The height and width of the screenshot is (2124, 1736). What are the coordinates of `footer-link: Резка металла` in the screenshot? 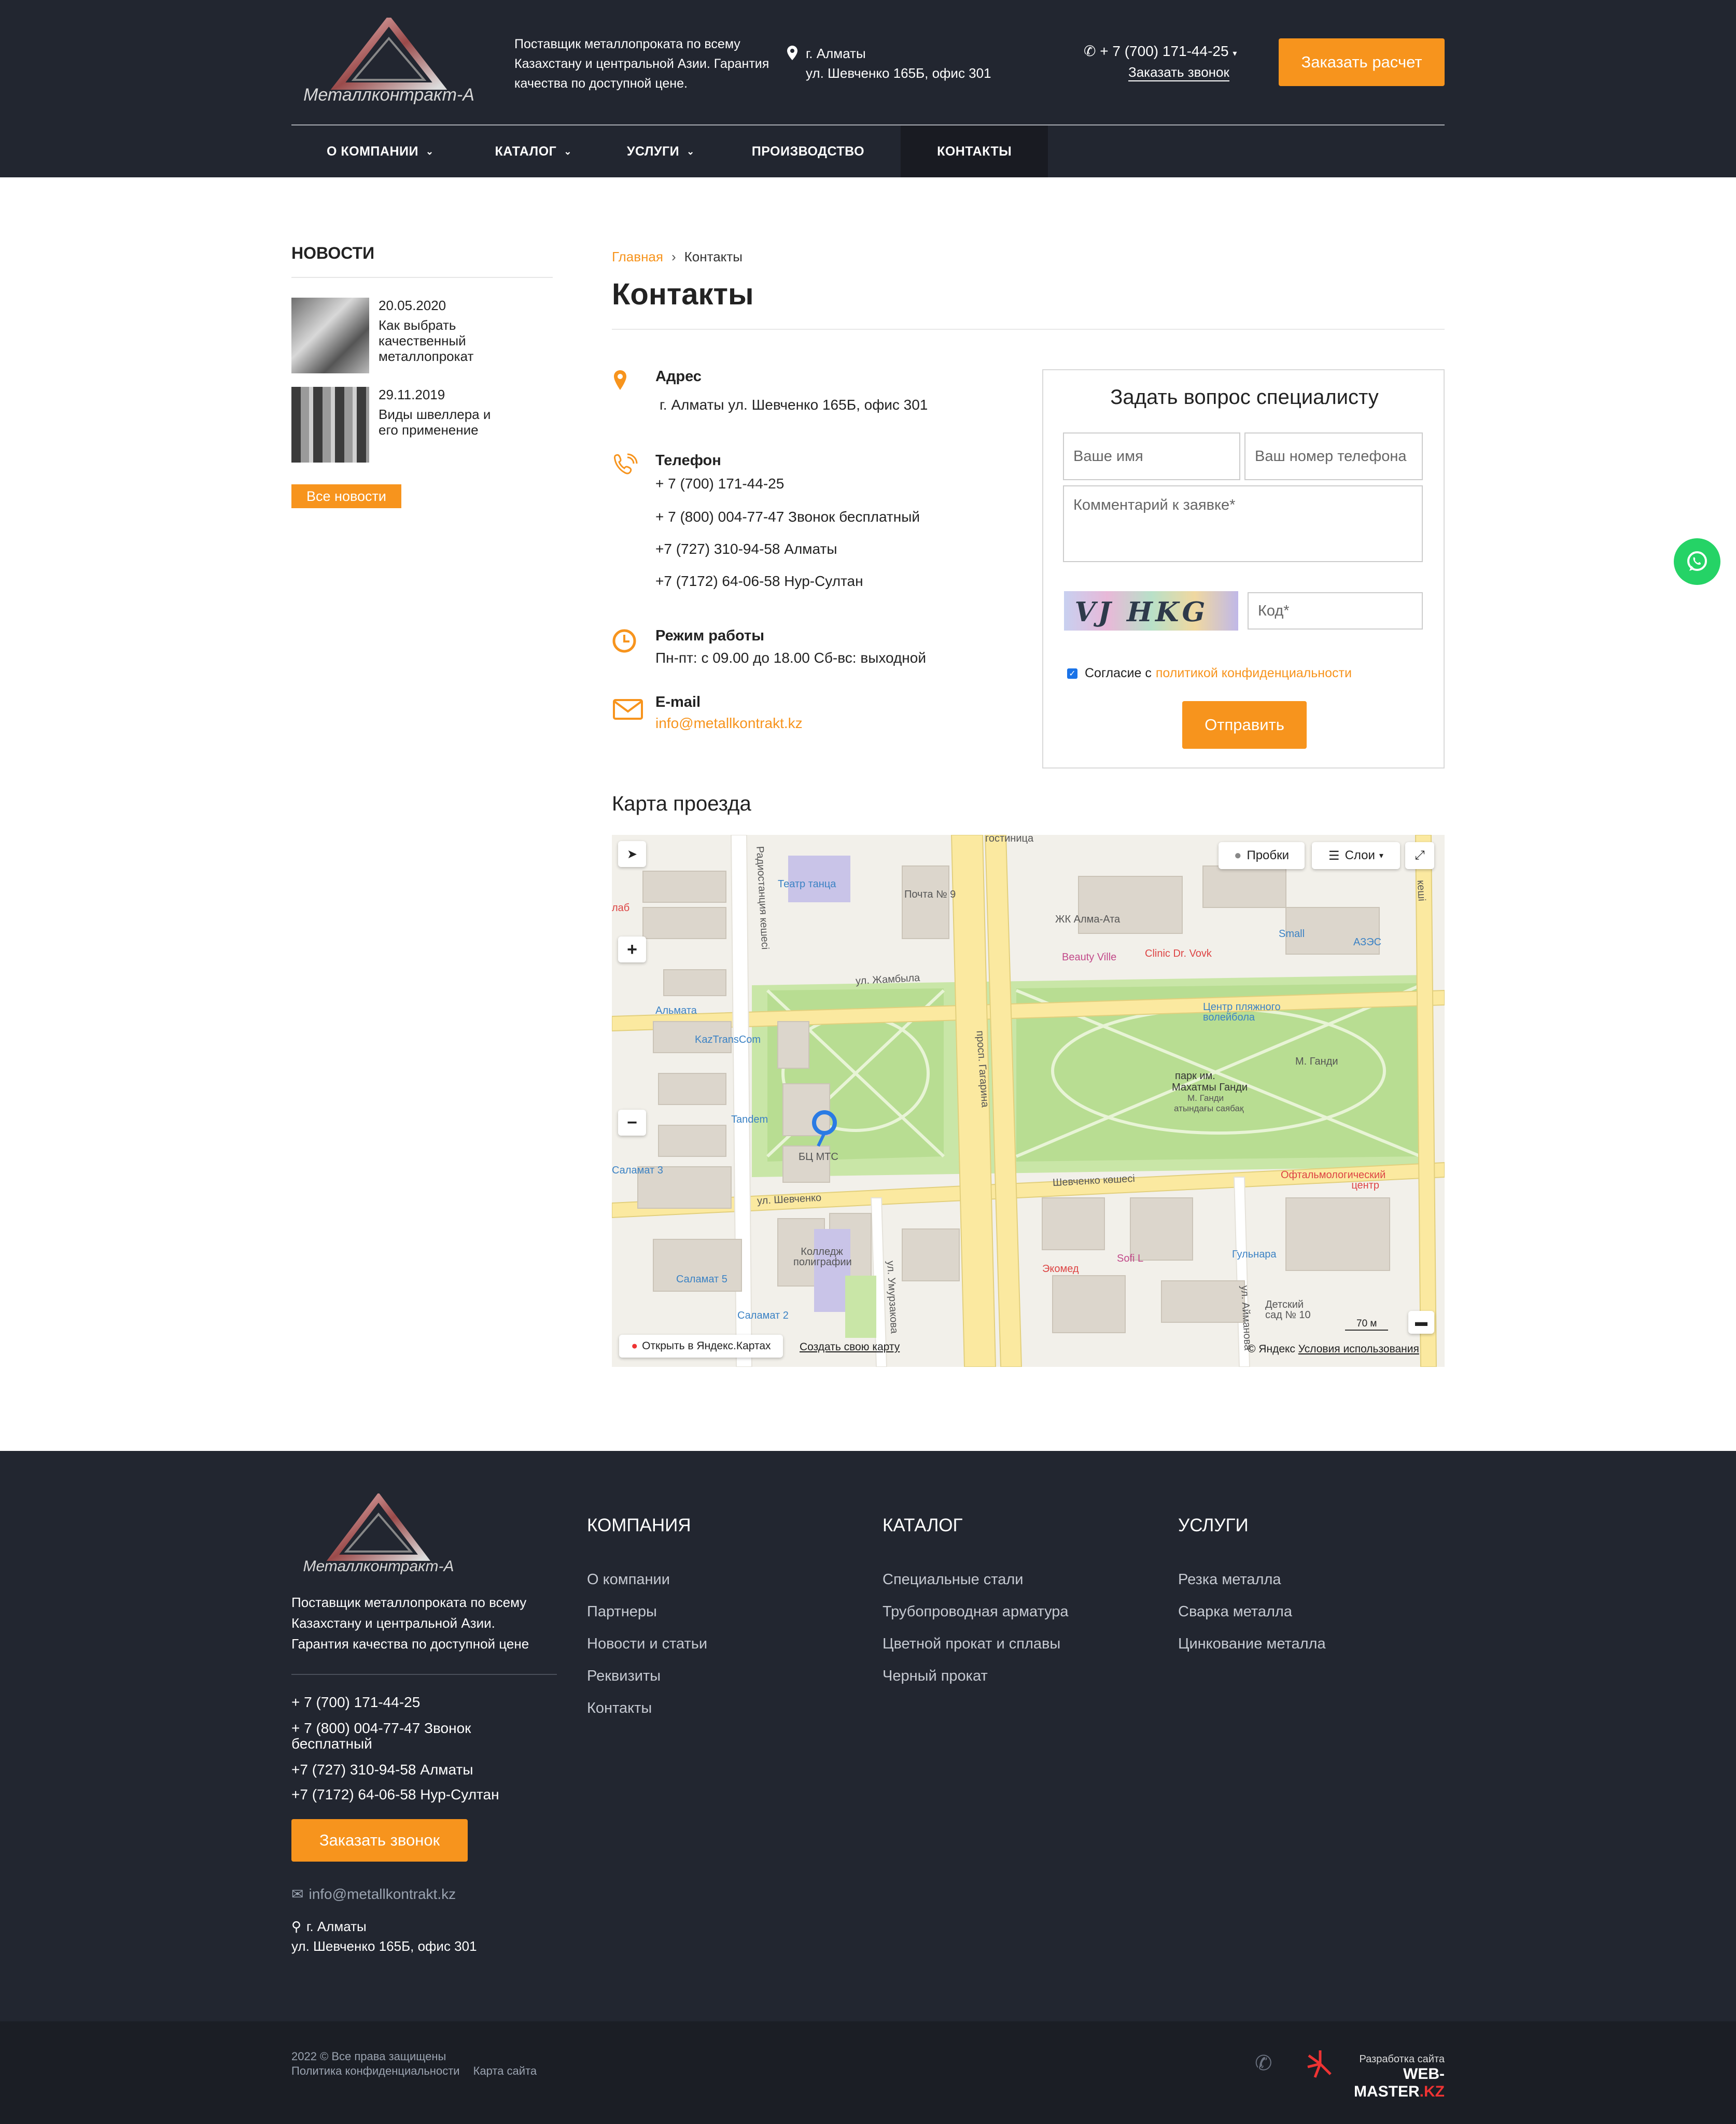 It's located at (1229, 1579).